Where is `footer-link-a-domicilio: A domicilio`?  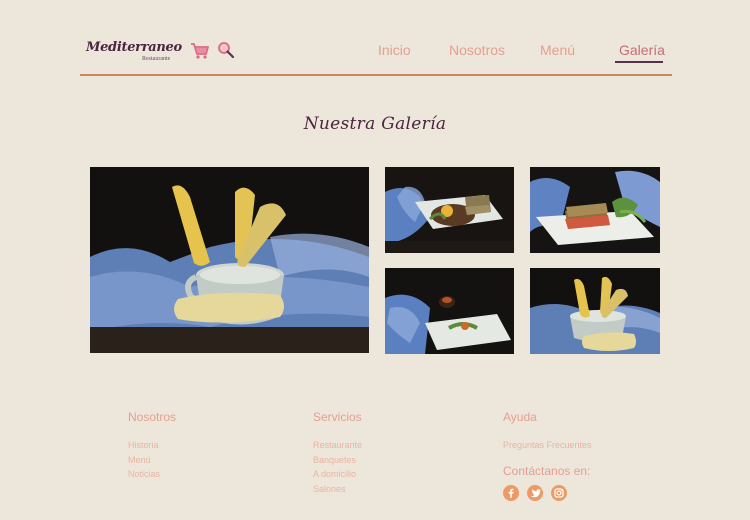
footer-link-a-domicilio: A domicilio is located at coordinates (337, 474).